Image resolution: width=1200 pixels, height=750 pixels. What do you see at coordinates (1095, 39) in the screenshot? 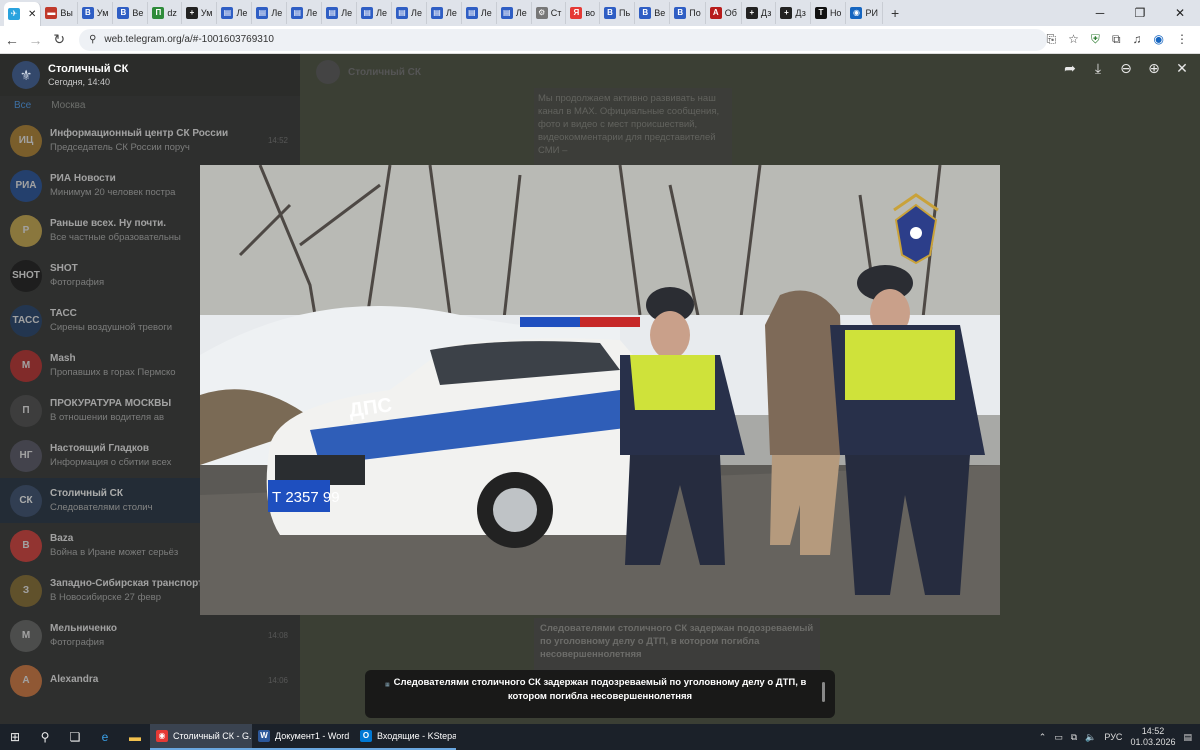
I see `shield-extension-icon: ⛨` at bounding box center [1095, 39].